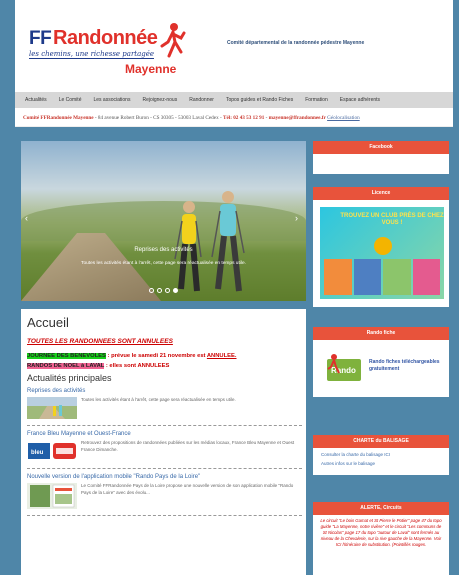  Describe the element at coordinates (228, 241) in the screenshot. I see `walker-figure` at that location.